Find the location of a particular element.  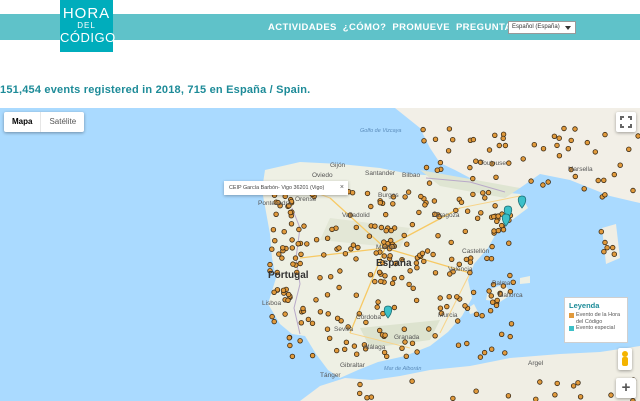

nav-promueve: PROMUEVE is located at coordinates (421, 27).